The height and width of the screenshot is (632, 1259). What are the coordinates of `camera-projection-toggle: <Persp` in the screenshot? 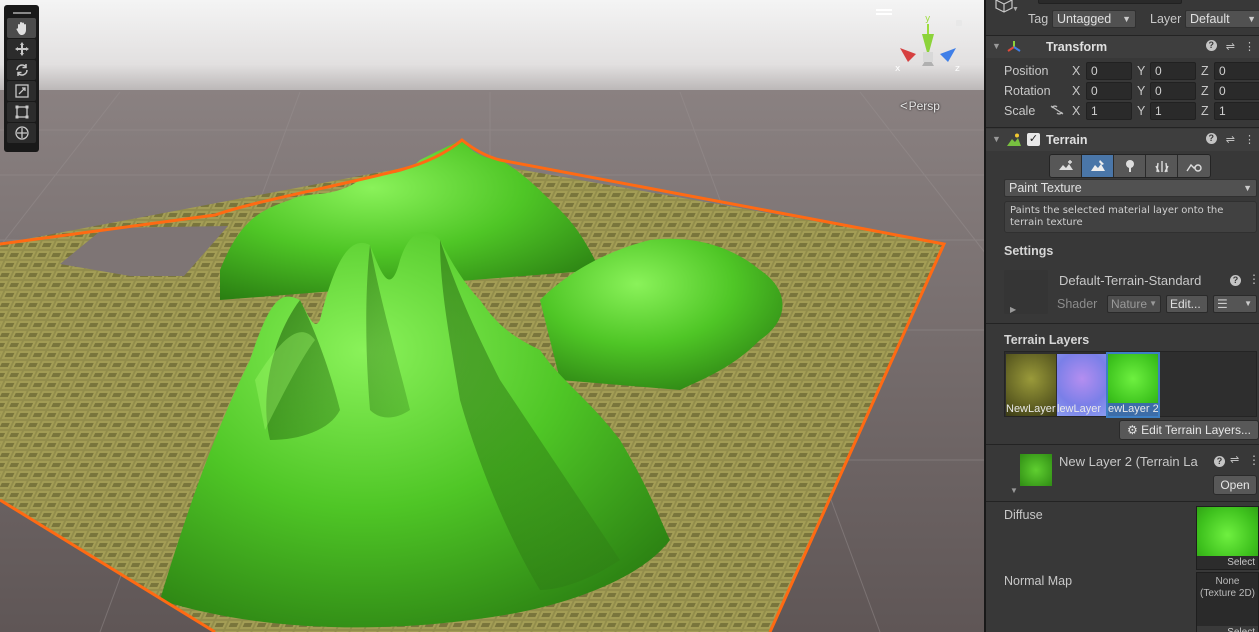 It's located at (920, 105).